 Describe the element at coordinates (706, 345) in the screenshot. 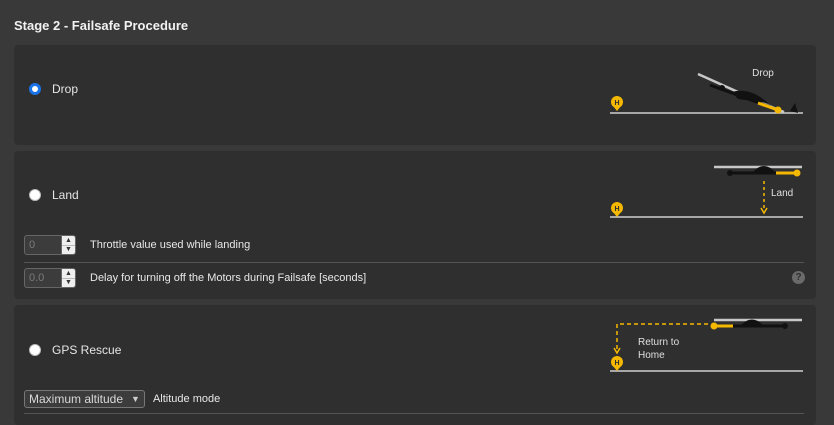

I see `gps-rescue-diagram: H Return to Home` at that location.